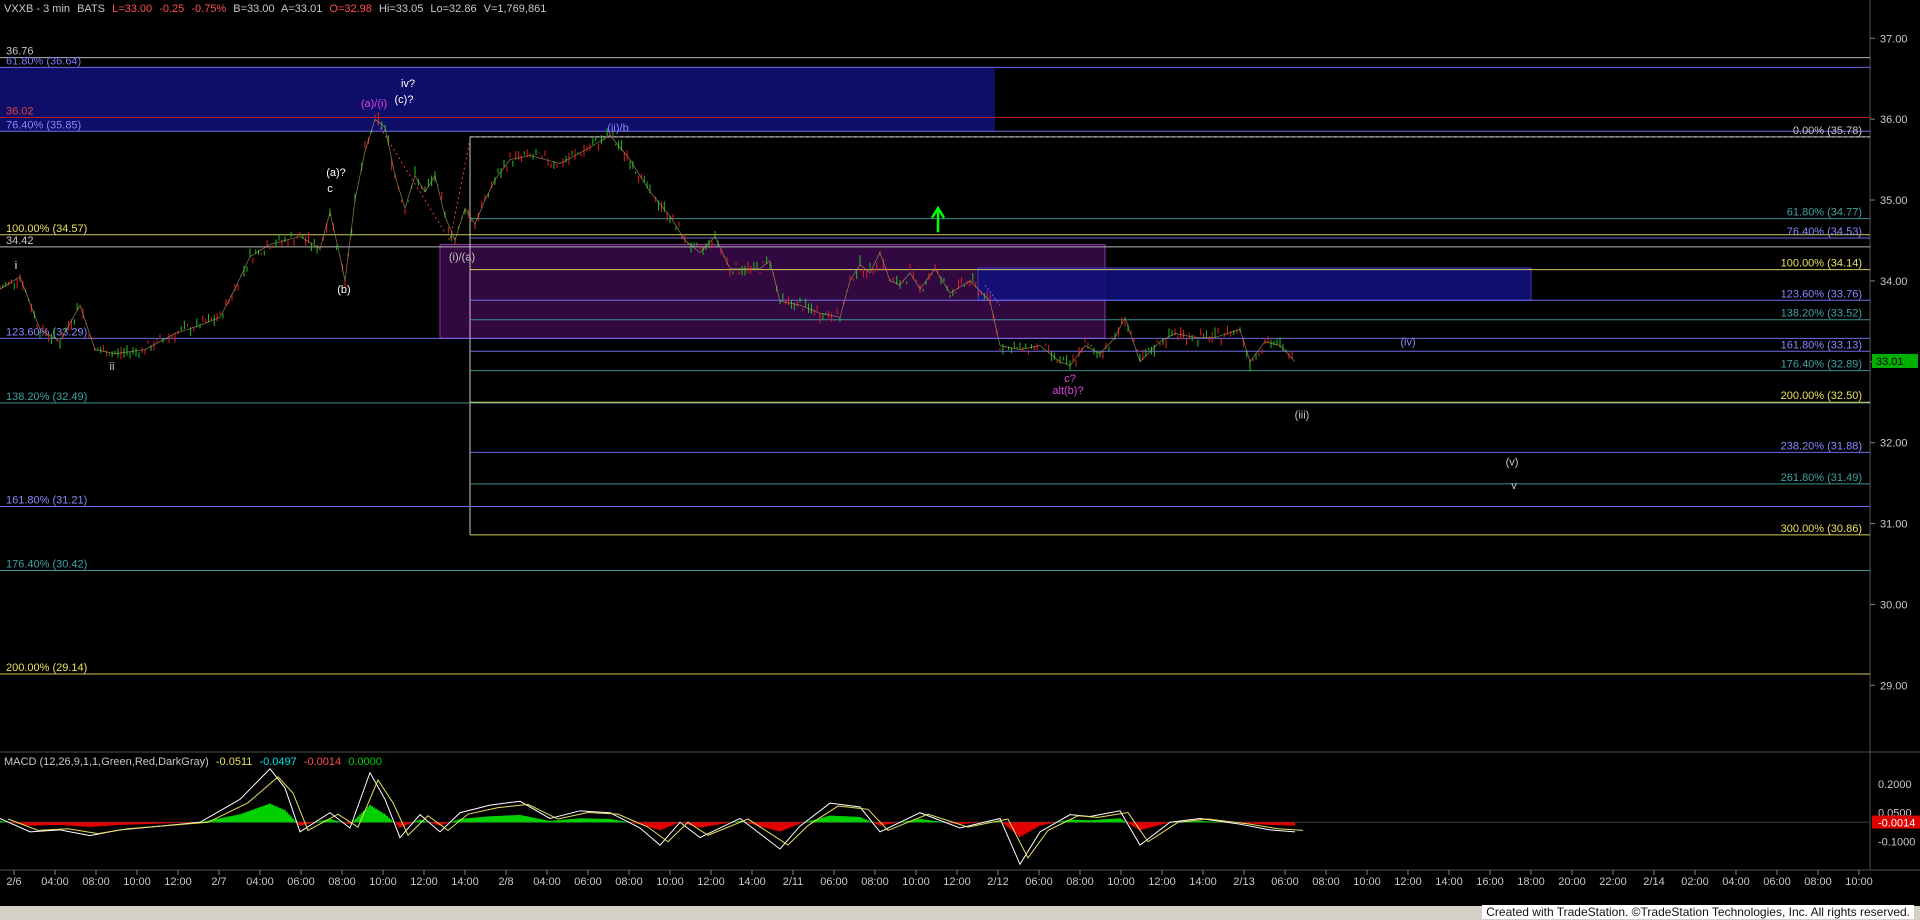 This screenshot has height=920, width=1920. Describe the element at coordinates (1302, 415) in the screenshot. I see `wave-label-13: (iii)` at that location.